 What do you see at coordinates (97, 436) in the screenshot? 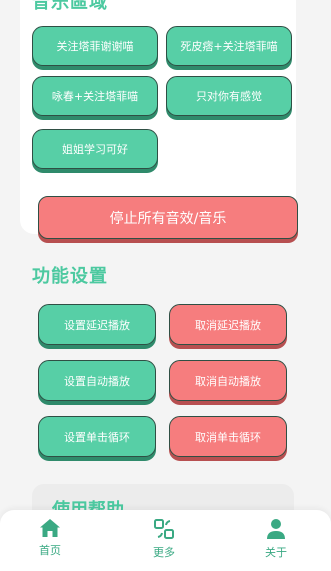
I see `set-click-loop-button: 设置单击循环` at bounding box center [97, 436].